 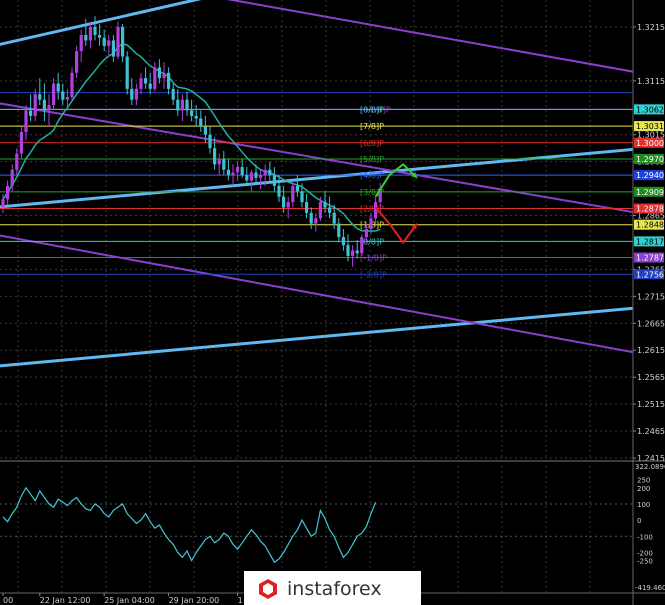 What do you see at coordinates (650, 274) in the screenshot?
I see `price-tag-label: 1.2756` at bounding box center [650, 274].